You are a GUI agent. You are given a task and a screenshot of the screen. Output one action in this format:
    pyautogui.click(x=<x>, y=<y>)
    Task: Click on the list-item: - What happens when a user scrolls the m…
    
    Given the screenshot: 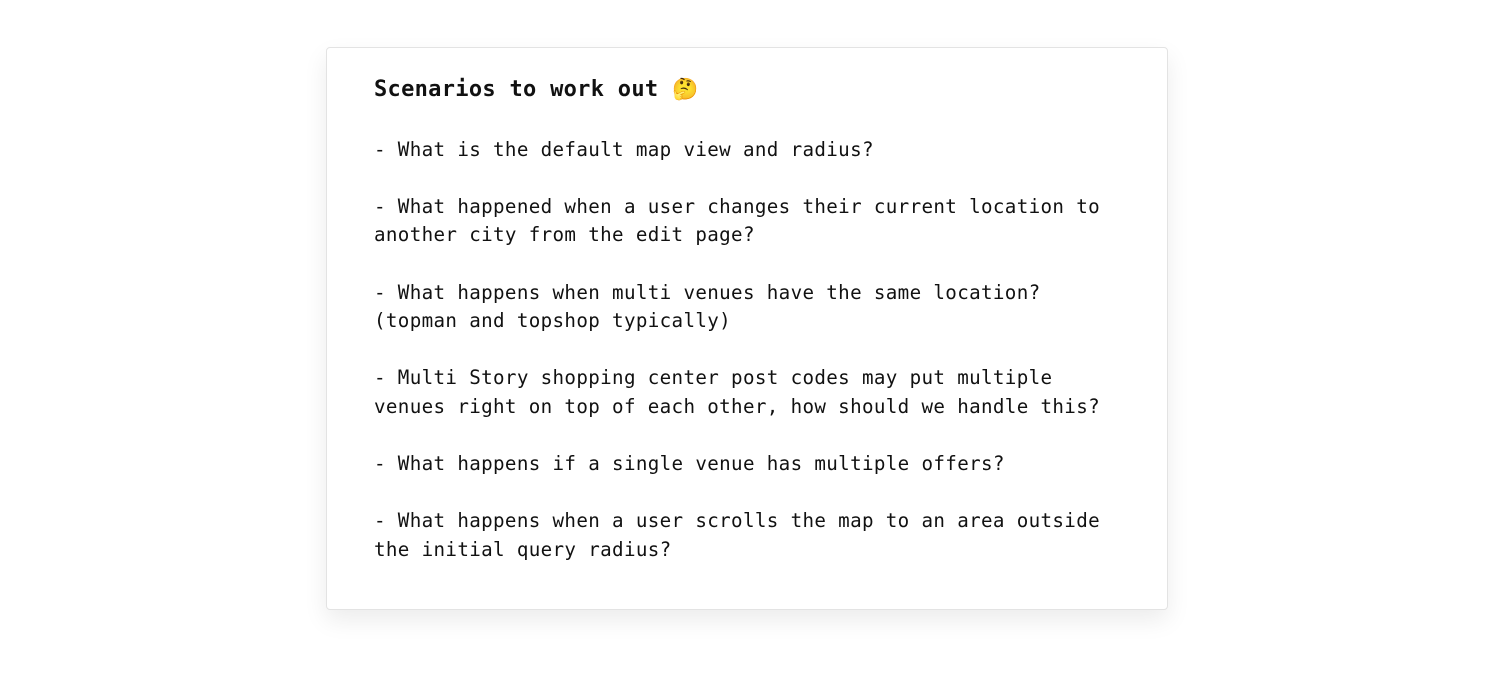 What is the action you would take?
    pyautogui.click(x=743, y=535)
    